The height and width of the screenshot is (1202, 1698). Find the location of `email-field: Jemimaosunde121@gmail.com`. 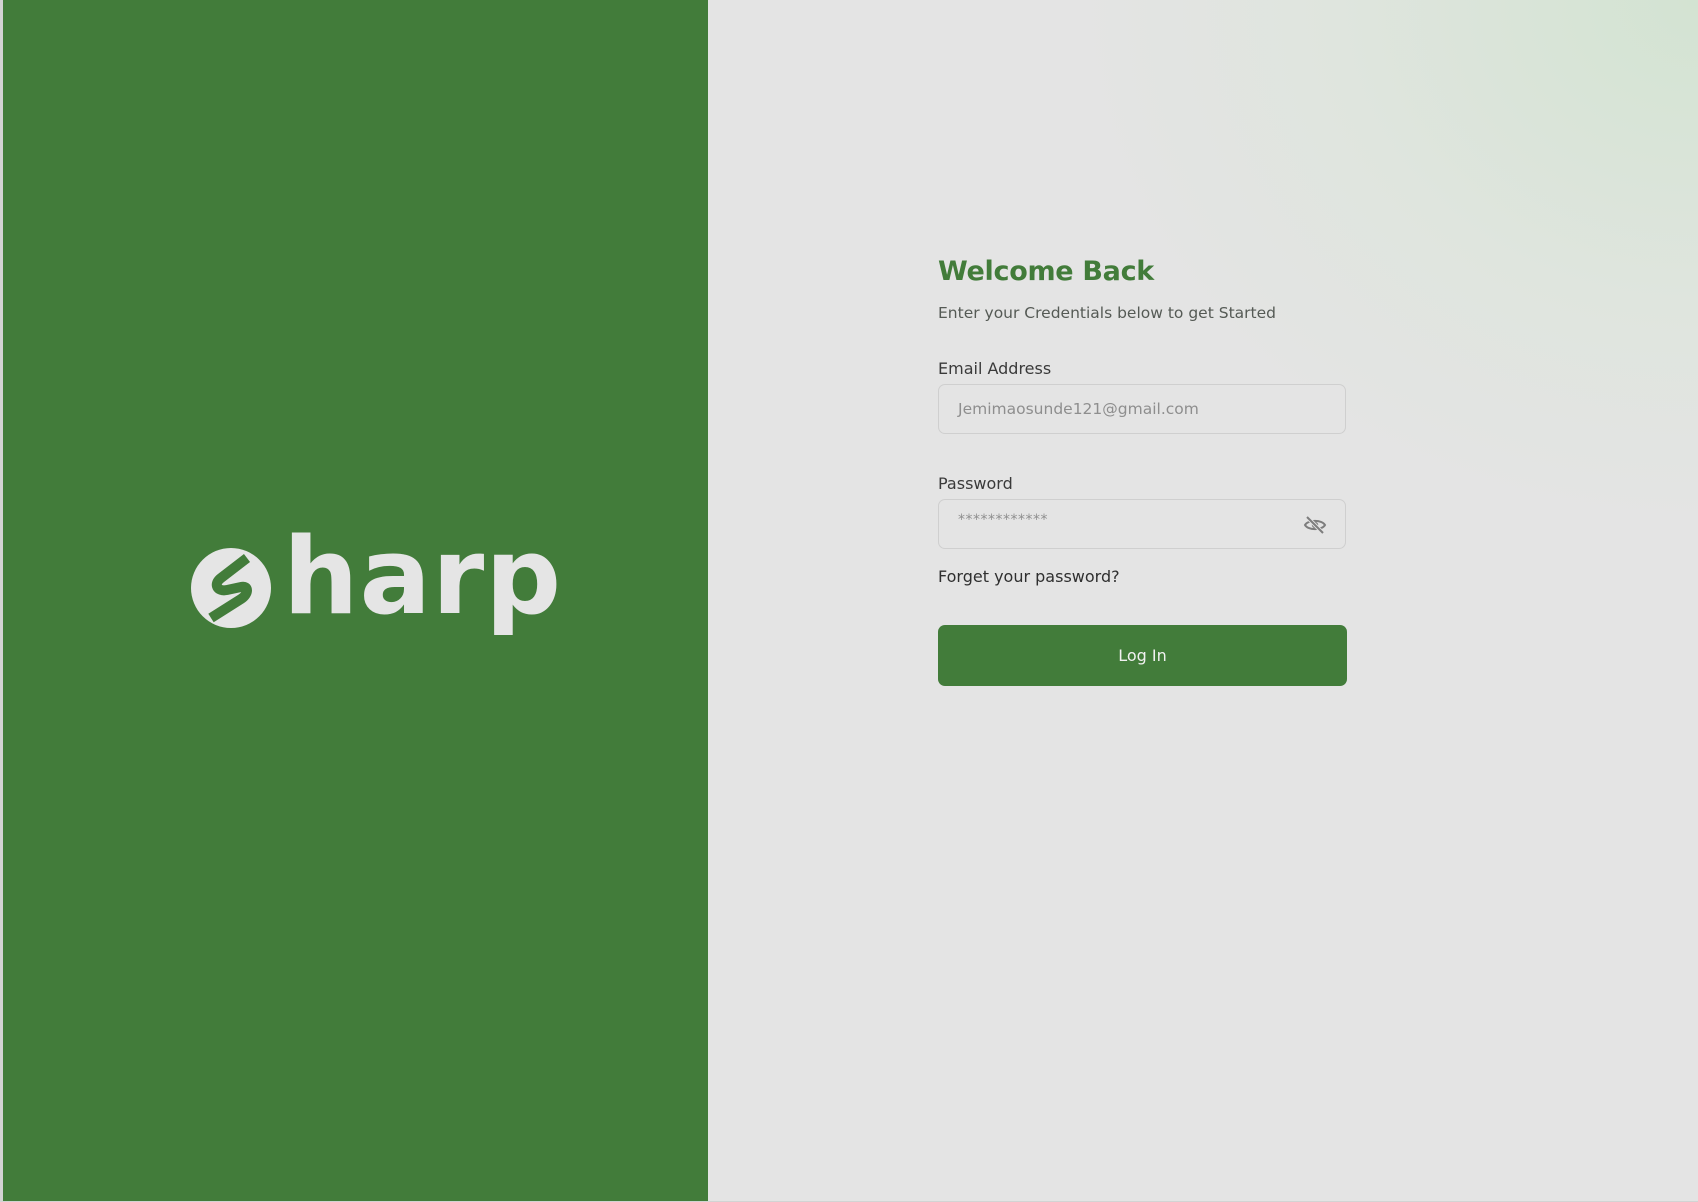

email-field: Jemimaosunde121@gmail.com is located at coordinates (1142, 409).